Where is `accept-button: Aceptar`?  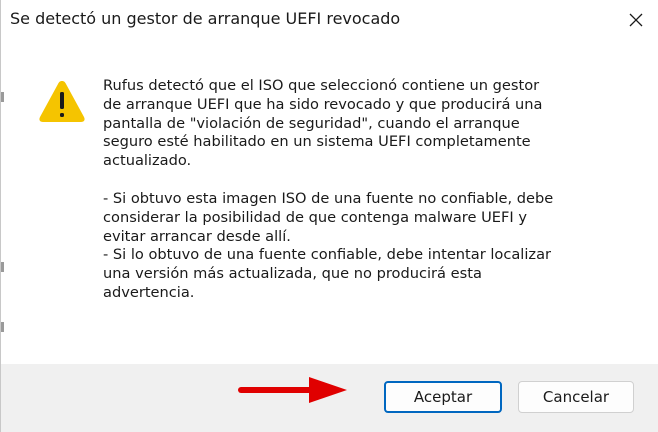
accept-button: Aceptar is located at coordinates (443, 397).